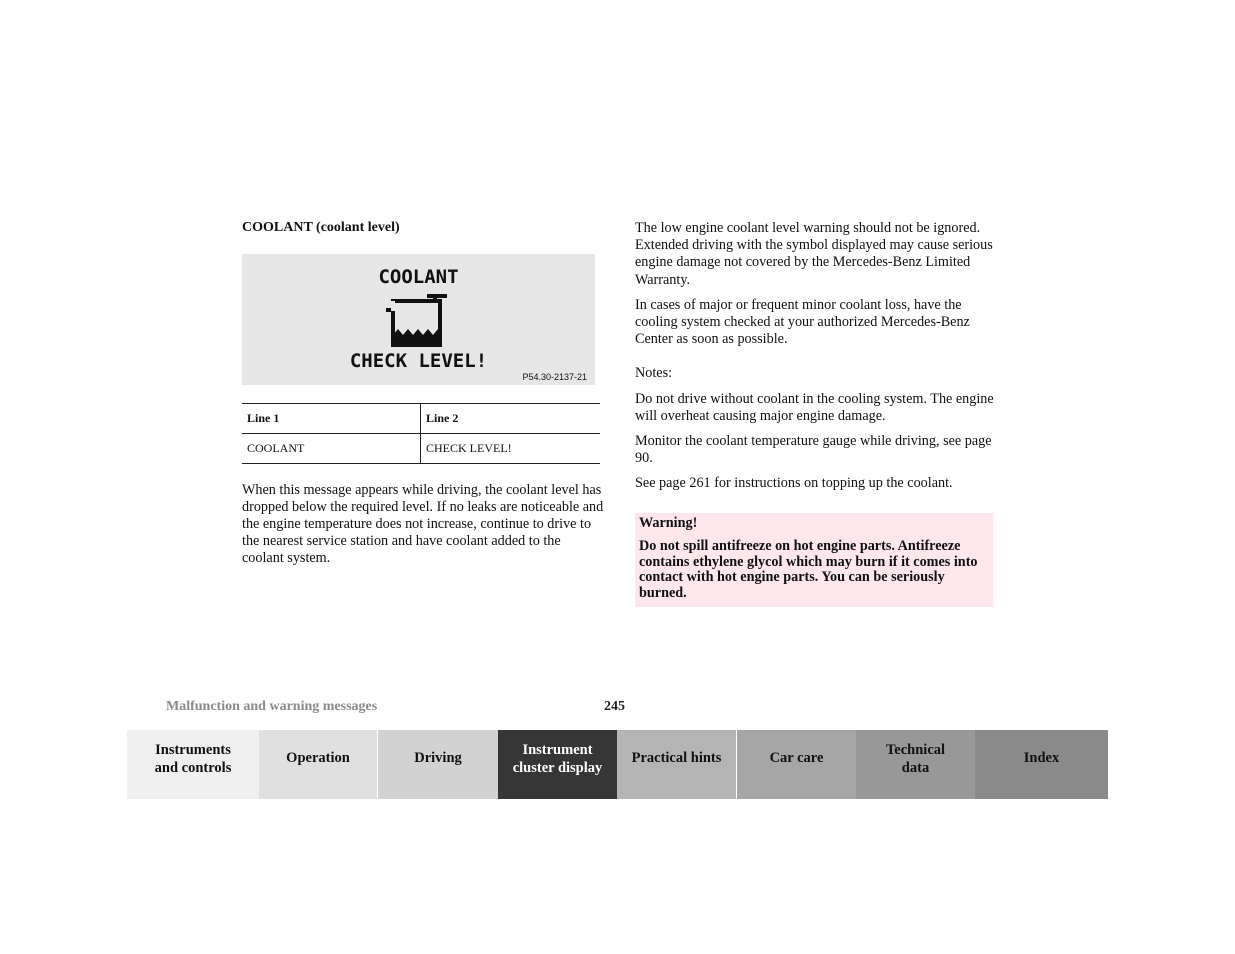  What do you see at coordinates (915, 759) in the screenshot?
I see `tab-label: Technical data` at bounding box center [915, 759].